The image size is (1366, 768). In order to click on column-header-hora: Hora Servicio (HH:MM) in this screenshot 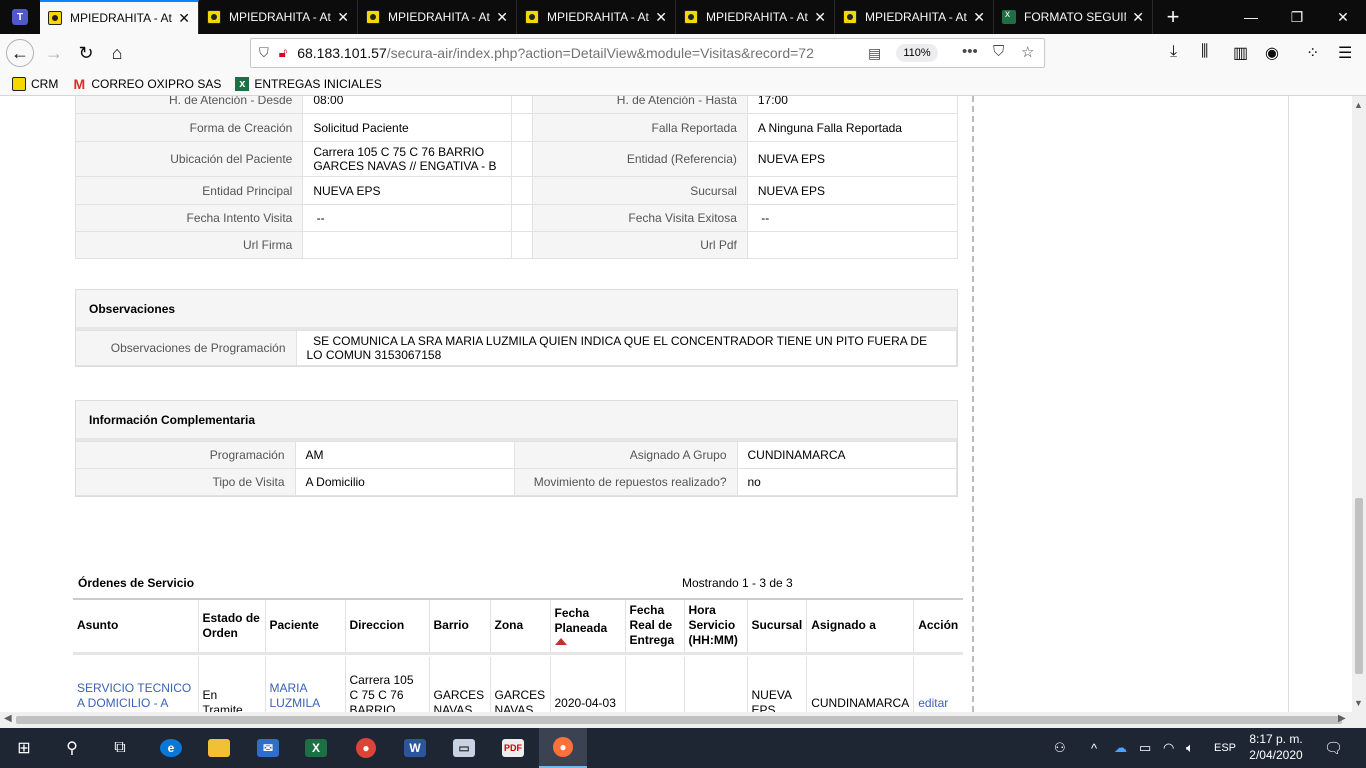, I will do `click(715, 627)`.